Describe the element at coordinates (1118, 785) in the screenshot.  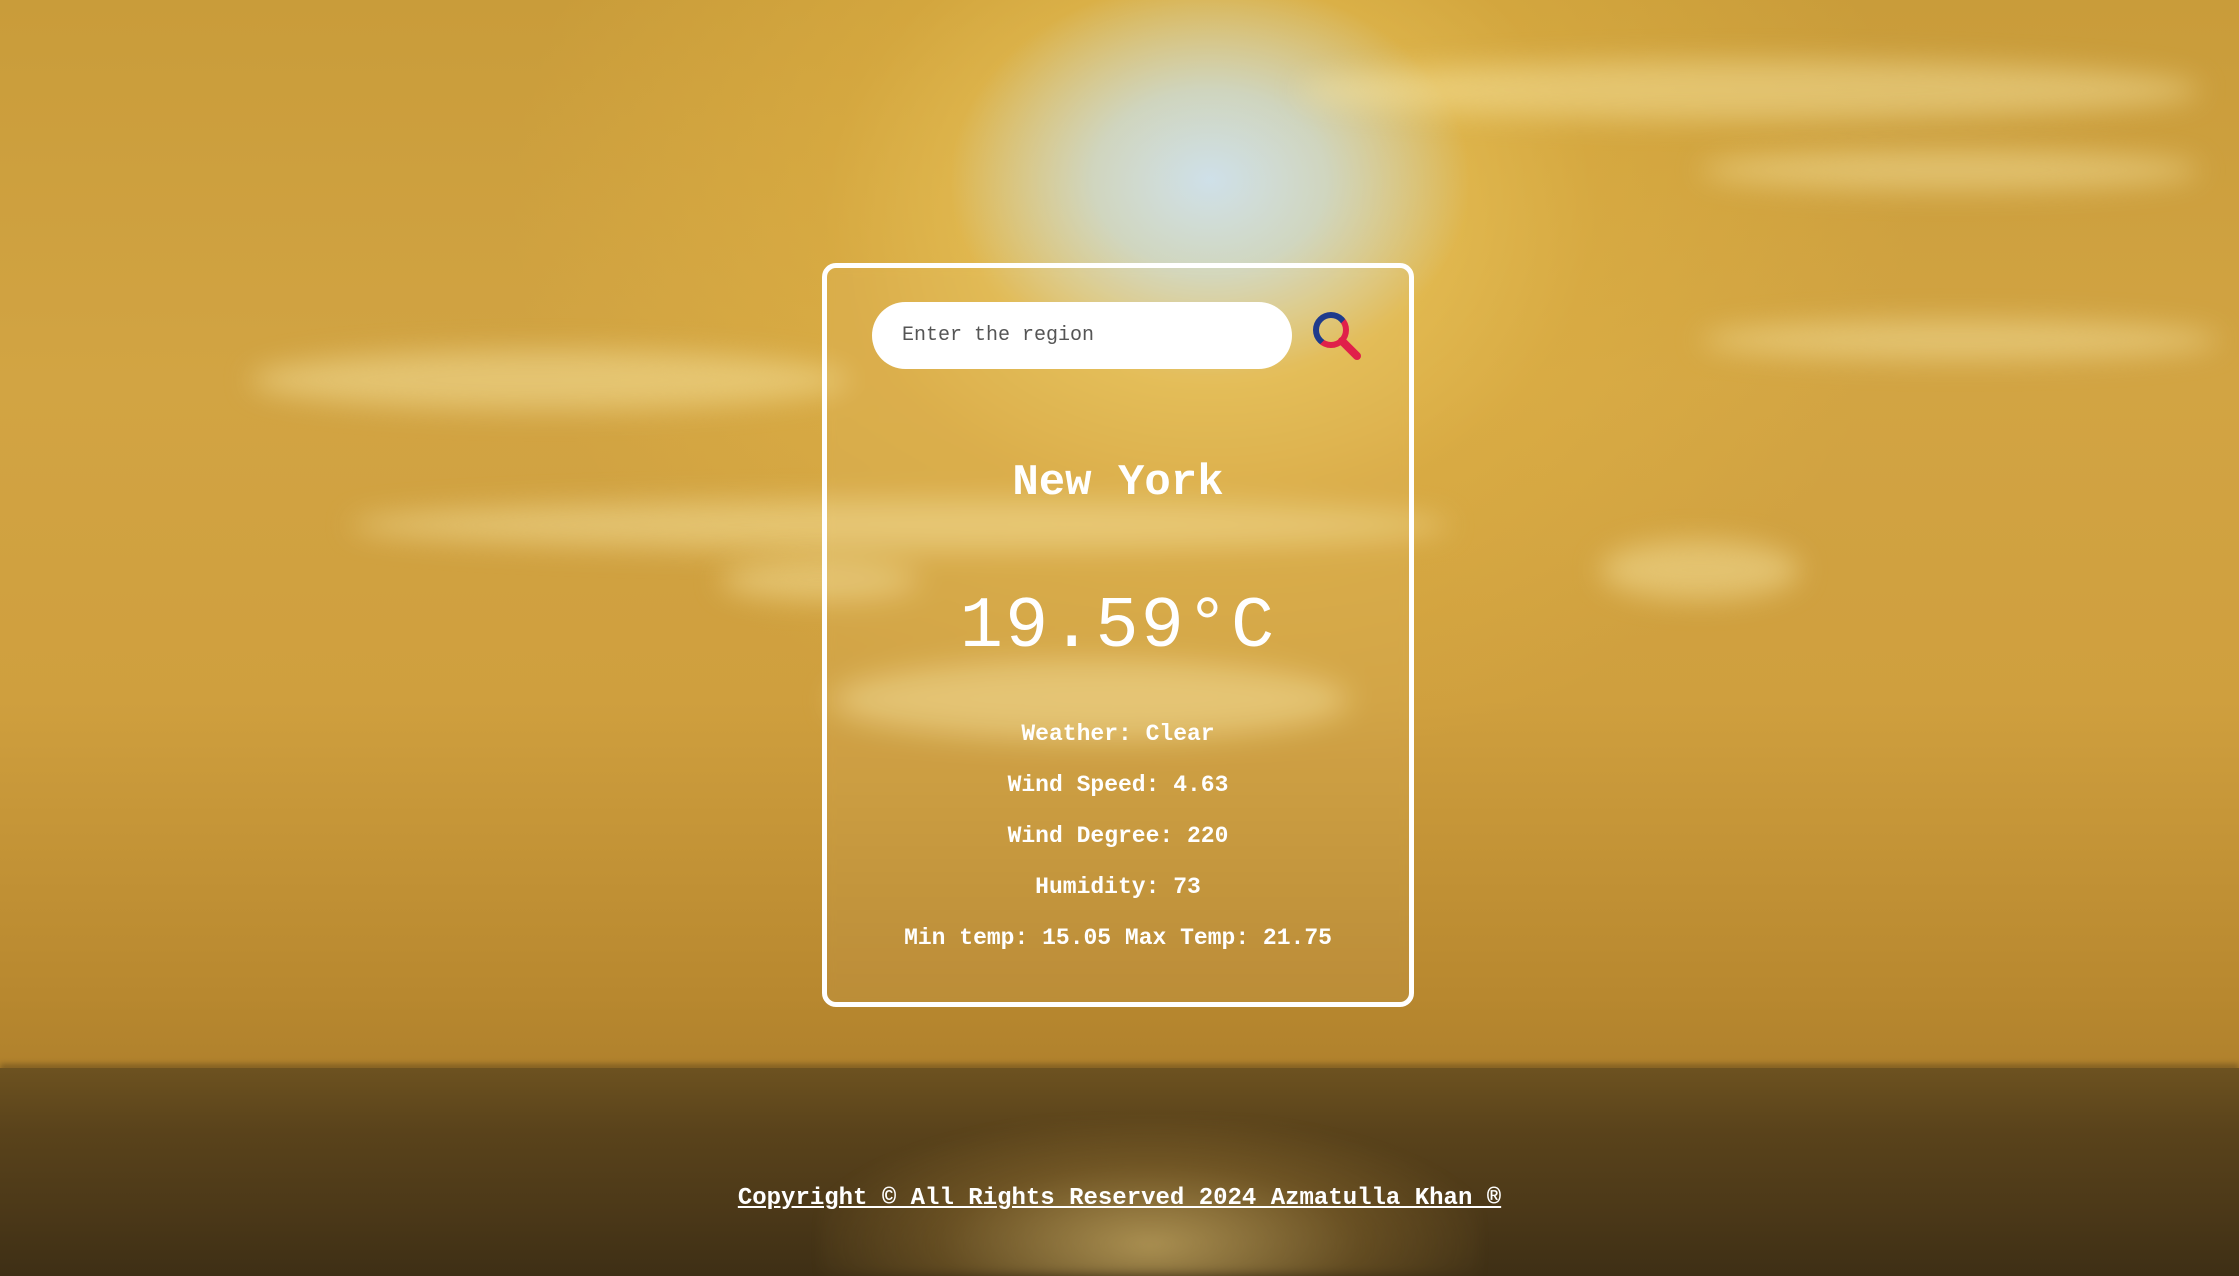
I see `wind-speed: Wind Speed: 4.63` at that location.